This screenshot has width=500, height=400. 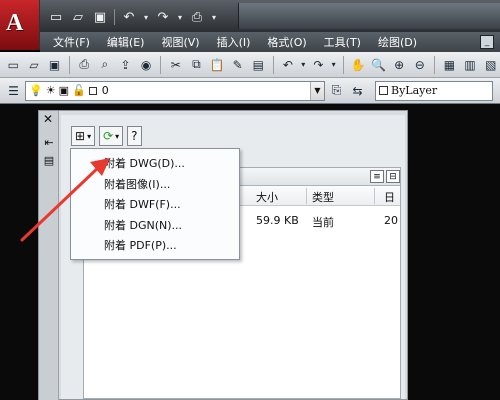 I want to click on paste-icon: 📋, so click(x=217, y=64).